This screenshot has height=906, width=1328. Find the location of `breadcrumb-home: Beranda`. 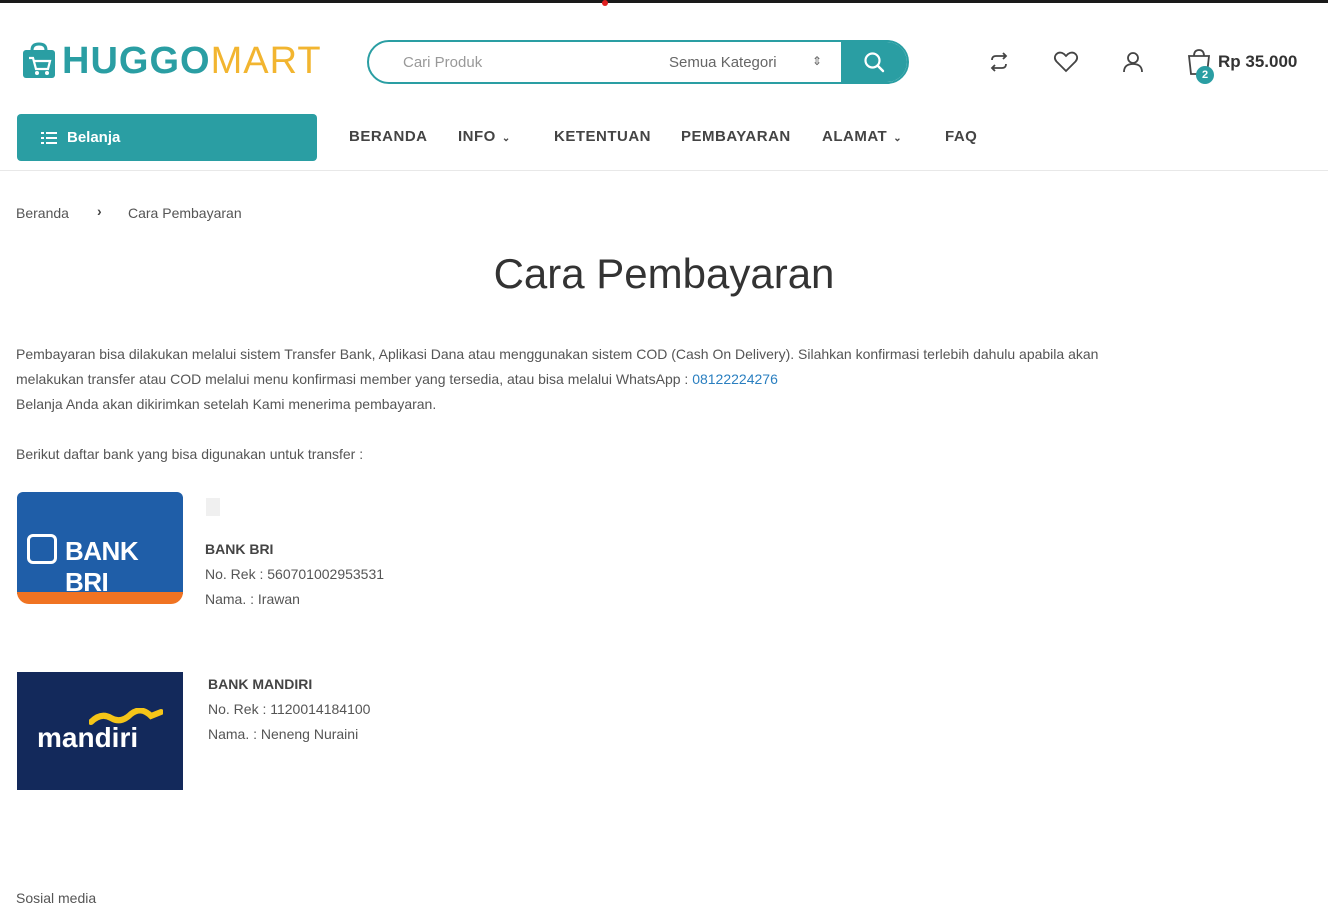

breadcrumb-home: Beranda is located at coordinates (42, 213).